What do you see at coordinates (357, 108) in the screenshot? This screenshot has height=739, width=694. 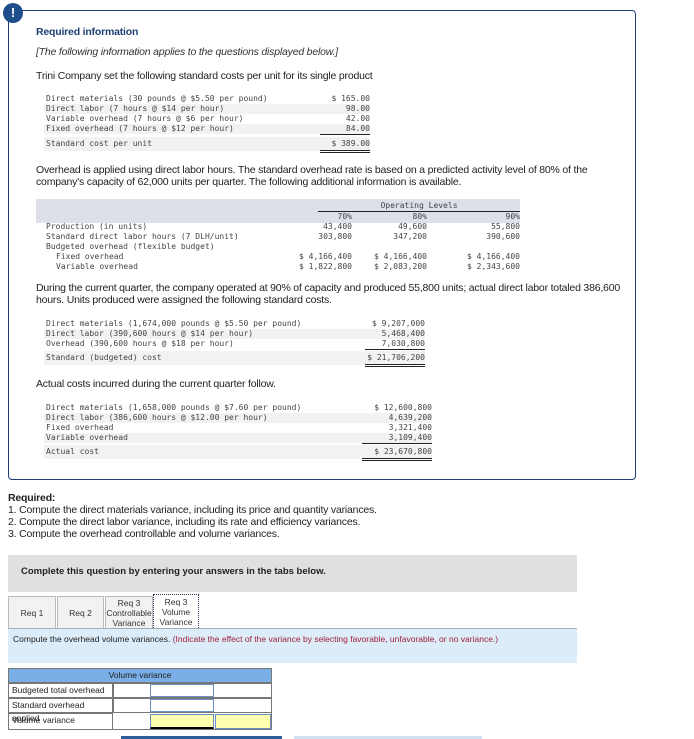 I see `row-value: 98.00` at bounding box center [357, 108].